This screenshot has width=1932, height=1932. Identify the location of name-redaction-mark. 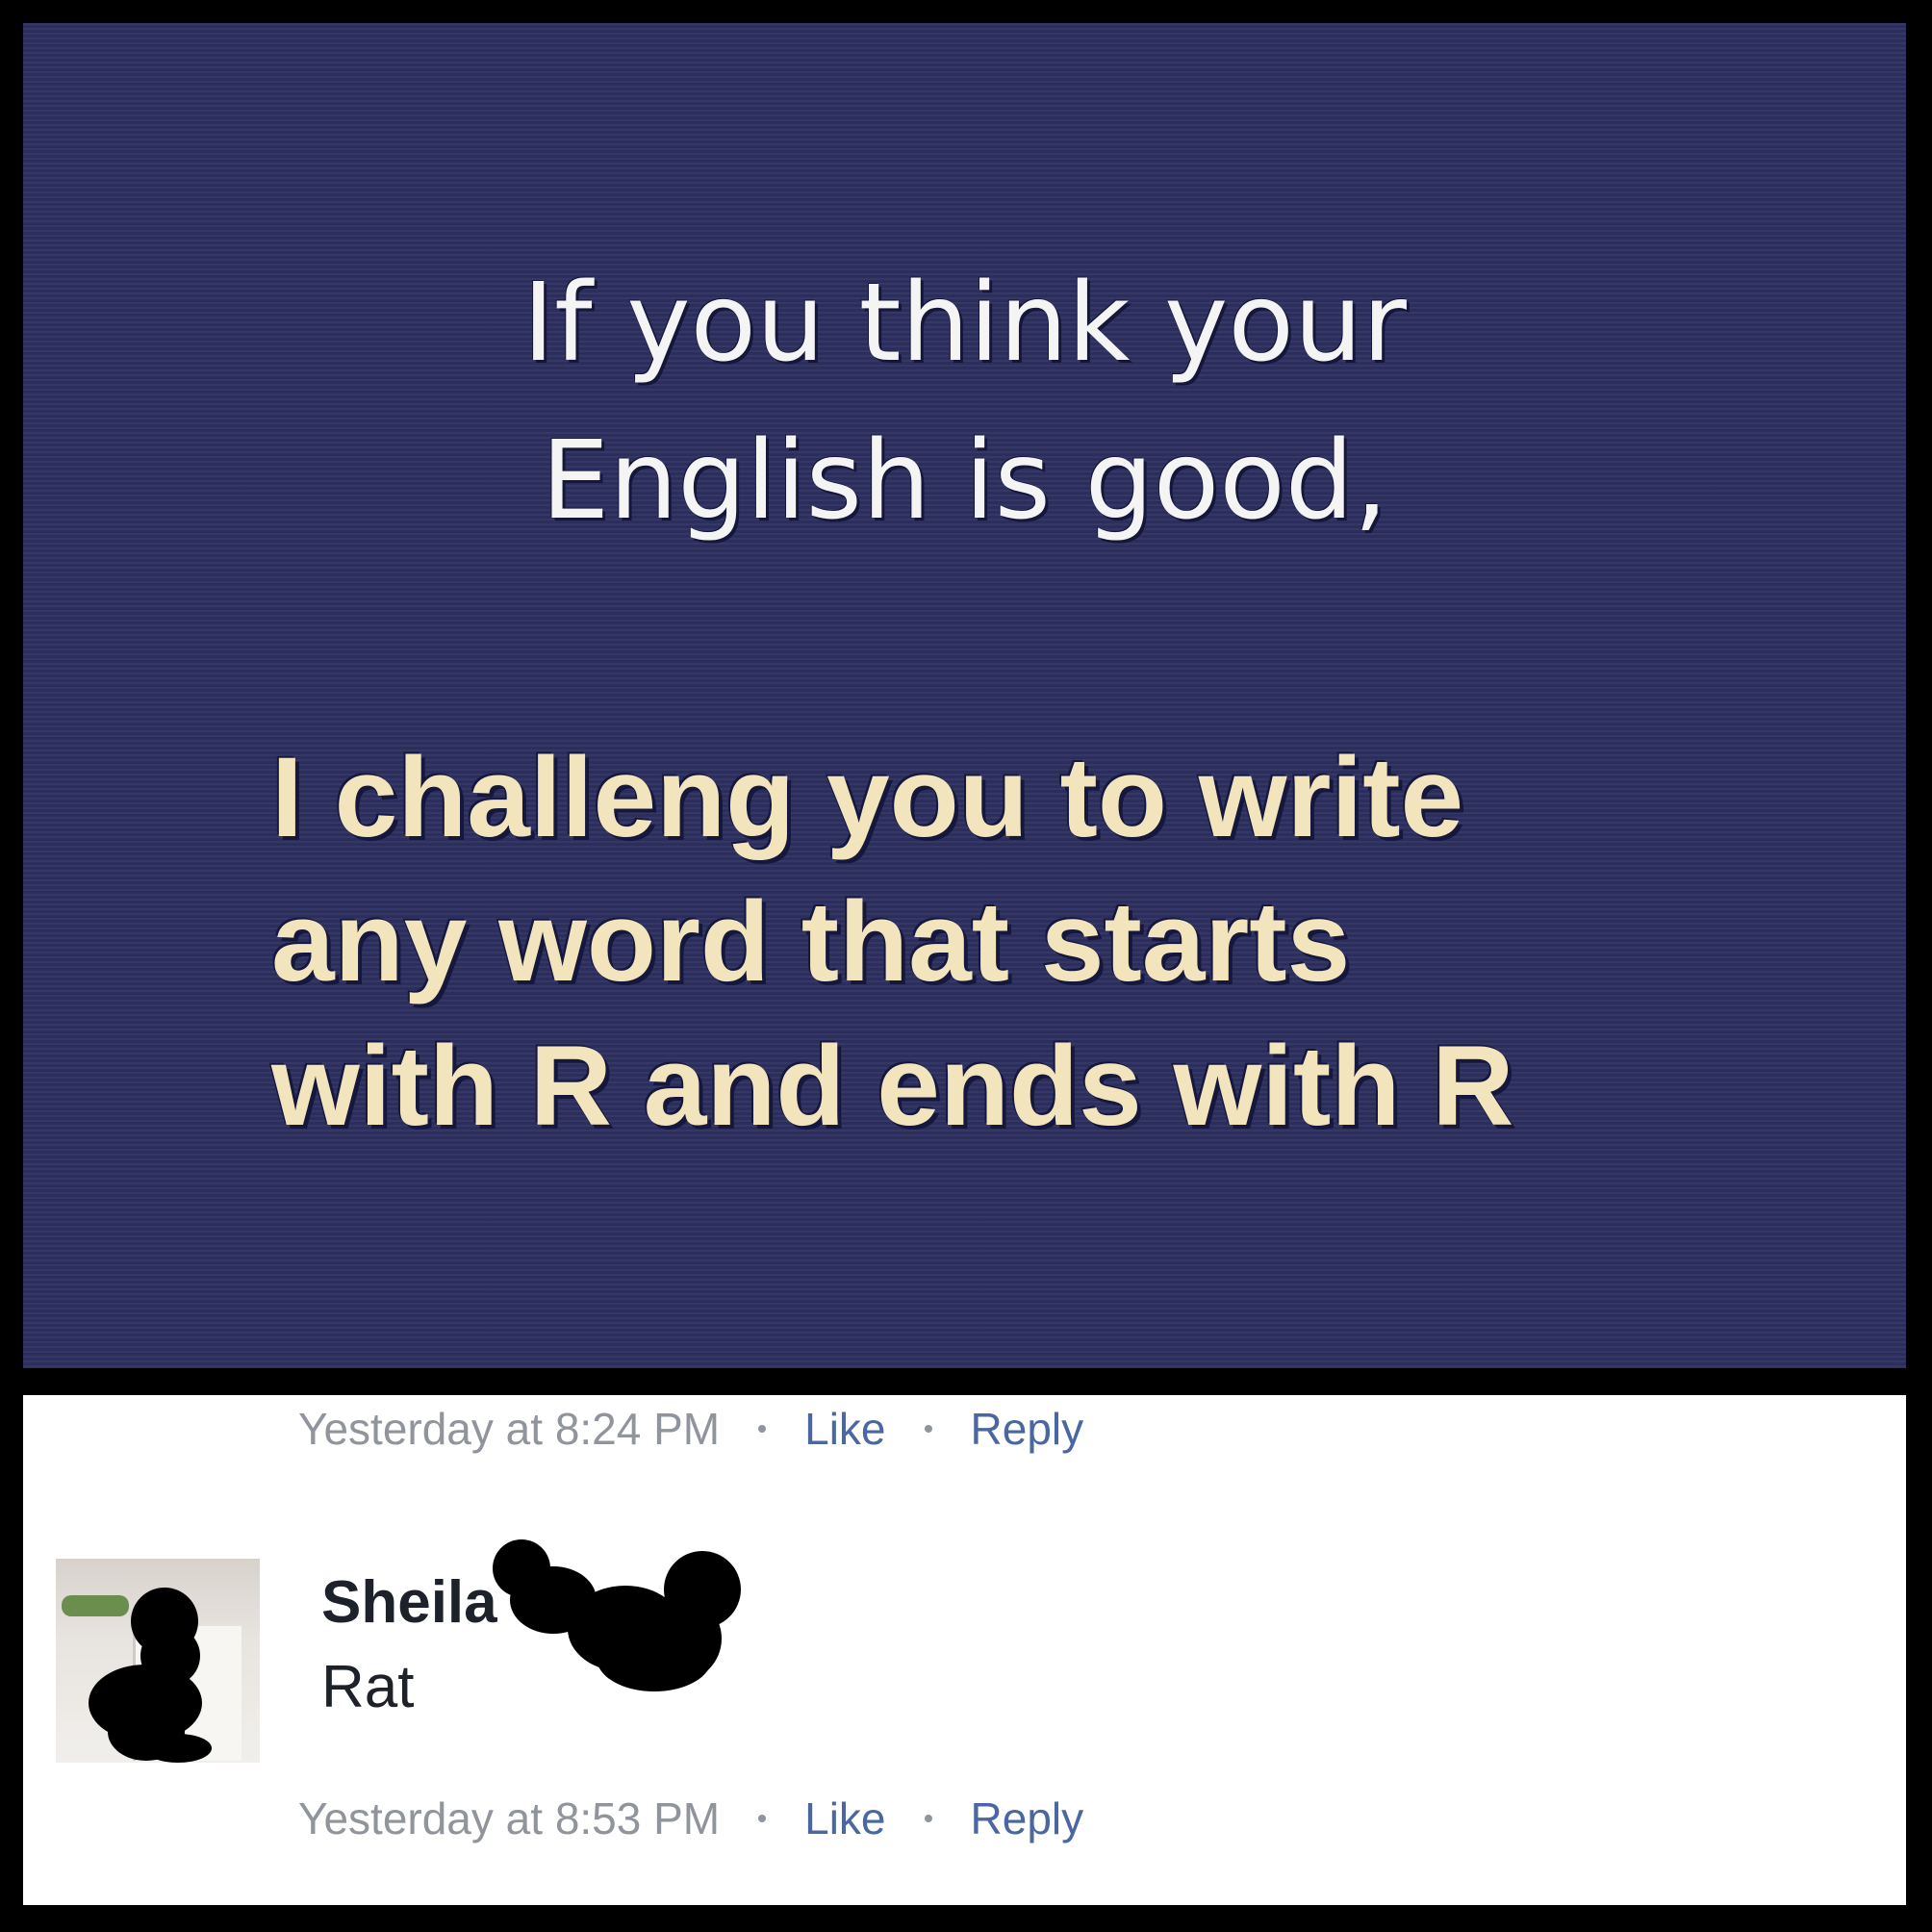
(616, 1619).